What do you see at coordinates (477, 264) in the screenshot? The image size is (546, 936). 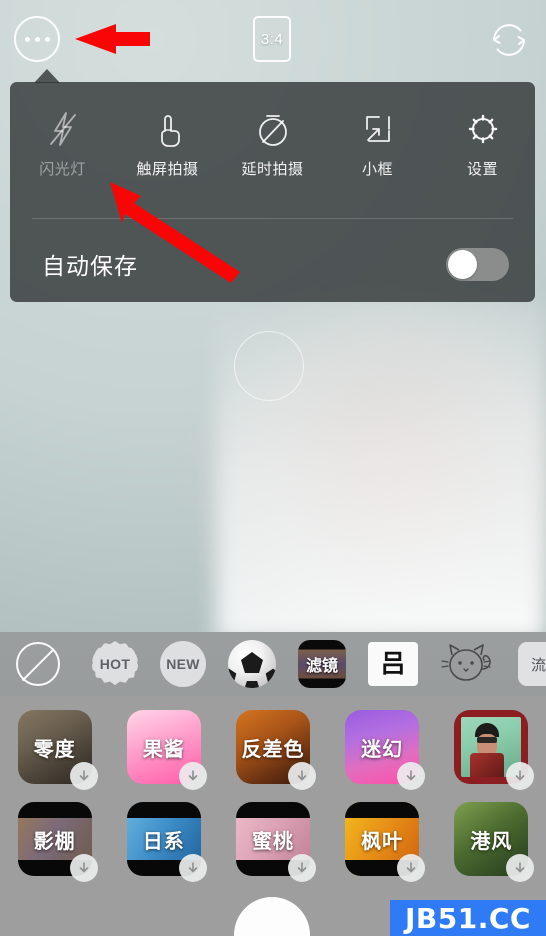 I see `autosave-toggle` at bounding box center [477, 264].